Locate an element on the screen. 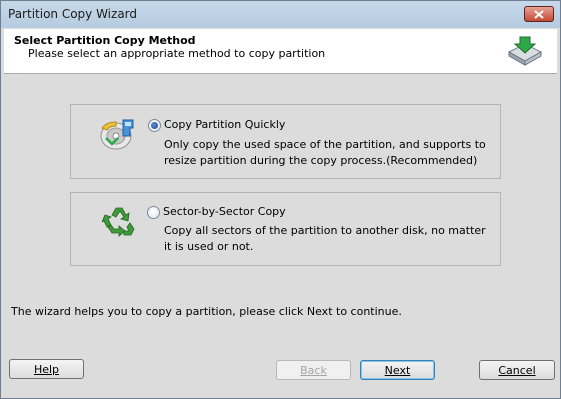  window-title: Partition Copy Wizard is located at coordinates (73, 14).